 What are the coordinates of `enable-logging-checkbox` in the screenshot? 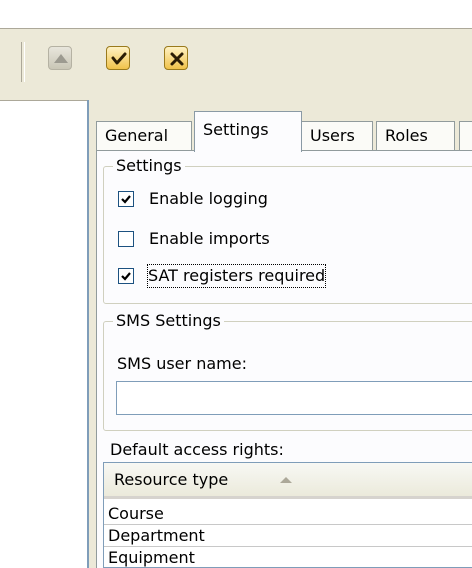 It's located at (126, 199).